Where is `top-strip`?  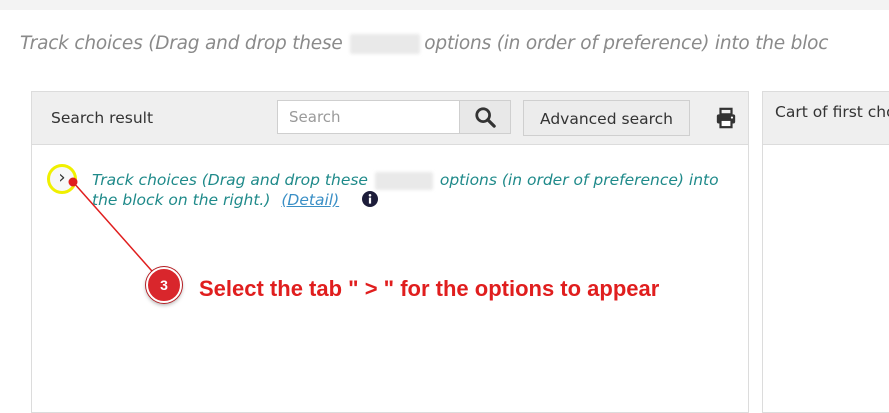 top-strip is located at coordinates (444, 5).